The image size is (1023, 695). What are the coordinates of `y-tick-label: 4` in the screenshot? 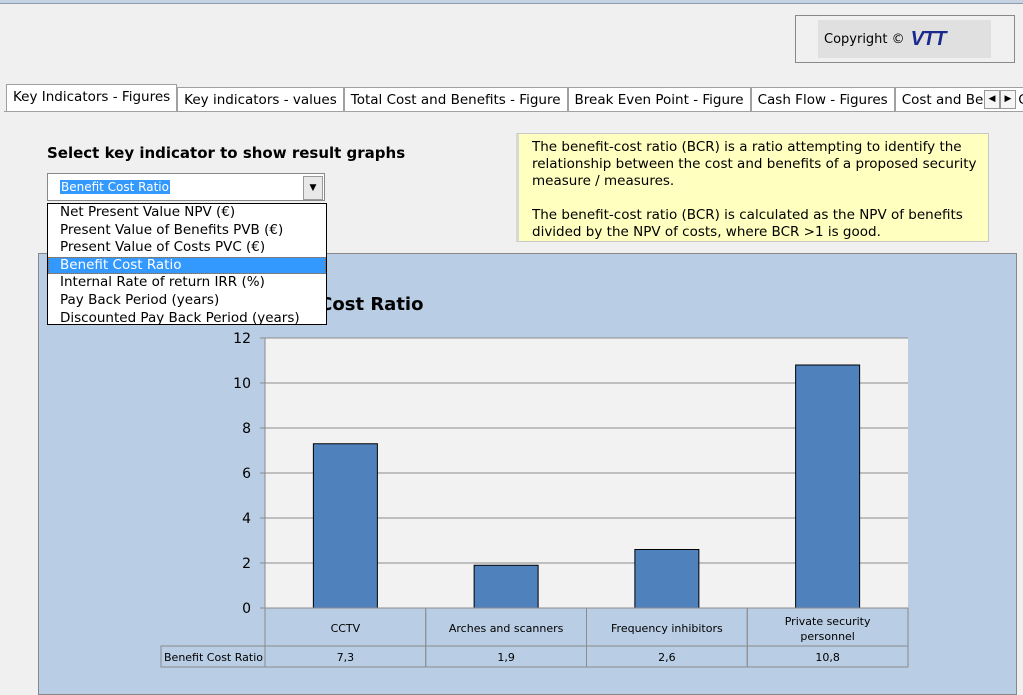 It's located at (246, 519).